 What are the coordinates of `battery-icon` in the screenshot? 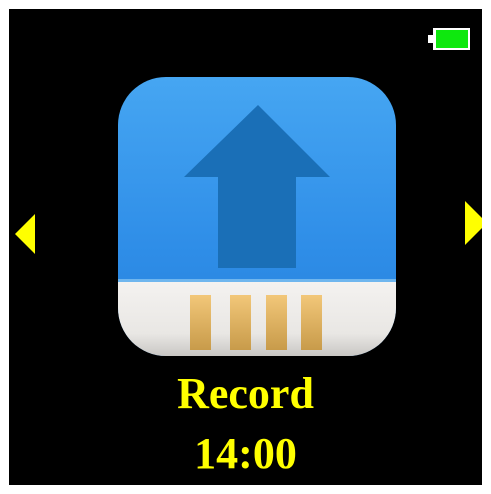 It's located at (450, 39).